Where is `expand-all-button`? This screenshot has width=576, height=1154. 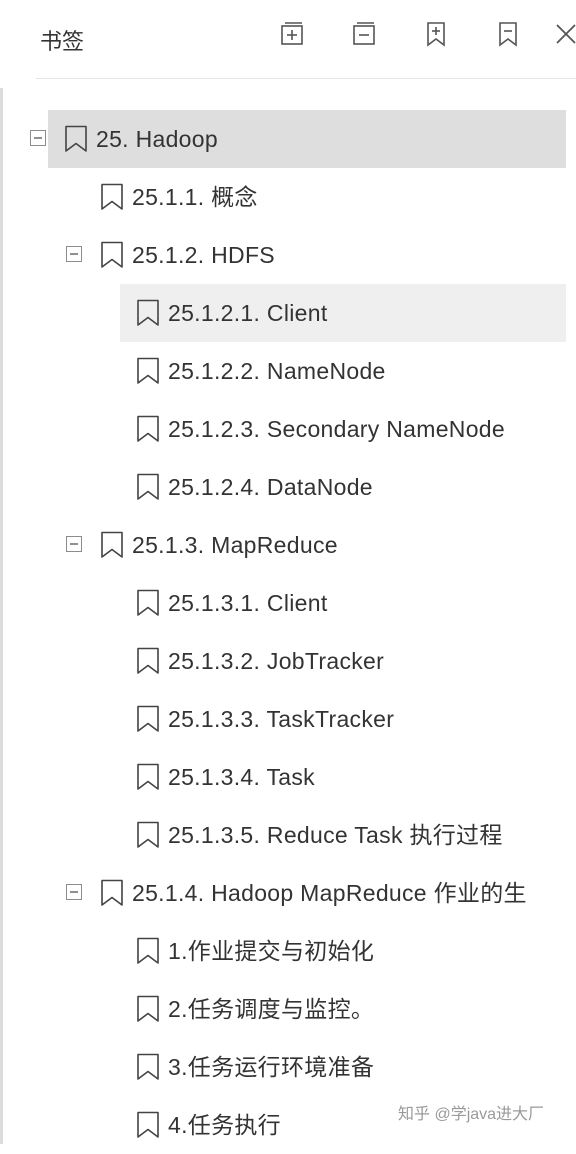
expand-all-button is located at coordinates (292, 34).